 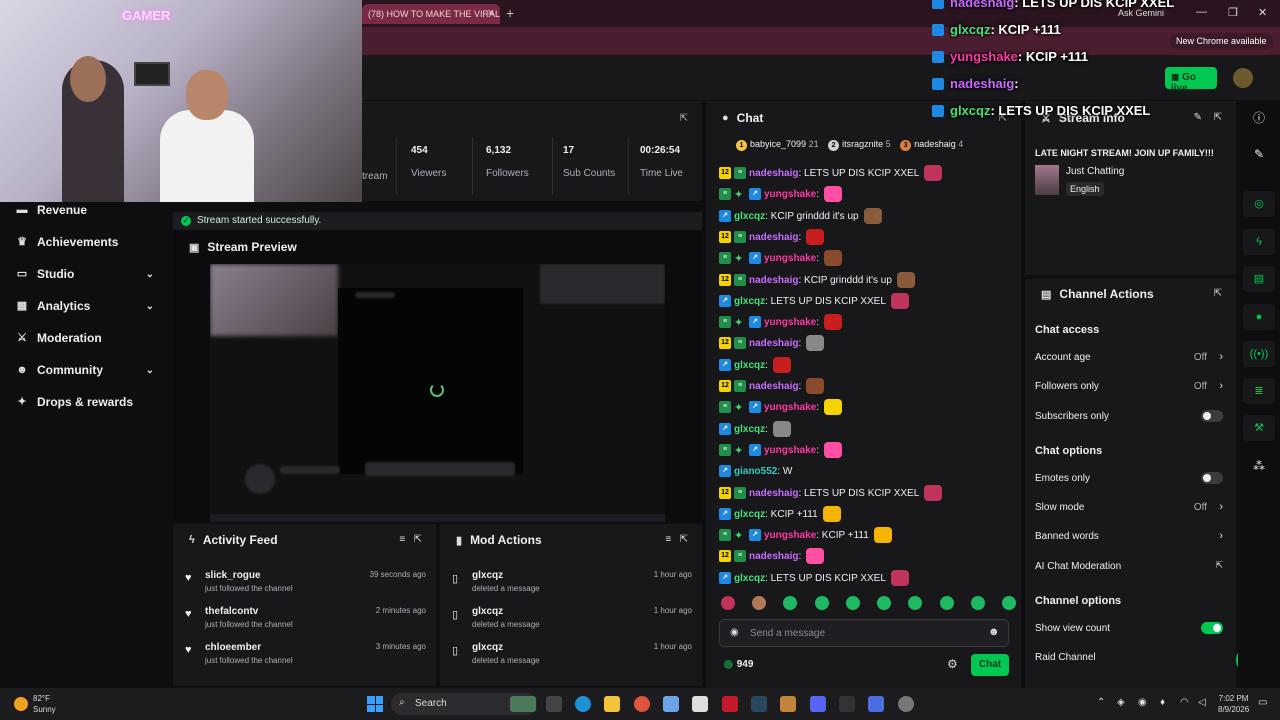 What do you see at coordinates (1243, 78) in the screenshot?
I see `user-avatar` at bounding box center [1243, 78].